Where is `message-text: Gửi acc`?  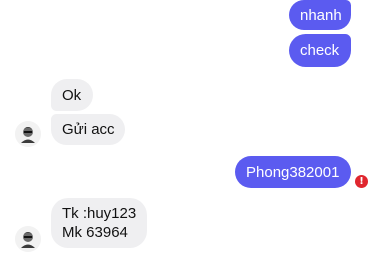
message-text: Gửi acc is located at coordinates (88, 129).